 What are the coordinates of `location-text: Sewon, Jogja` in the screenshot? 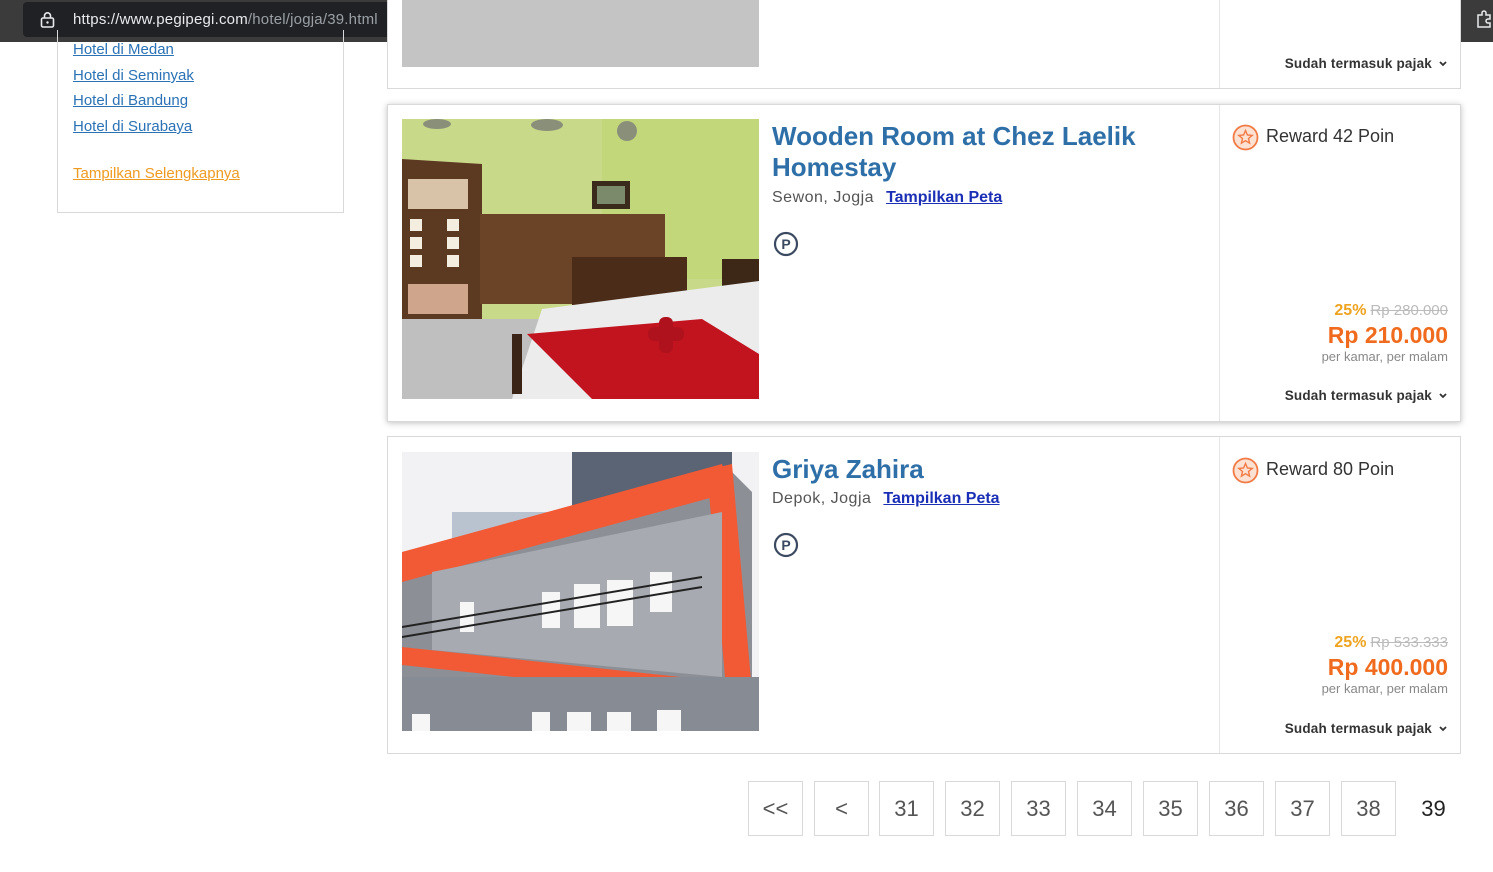 It's located at (823, 197).